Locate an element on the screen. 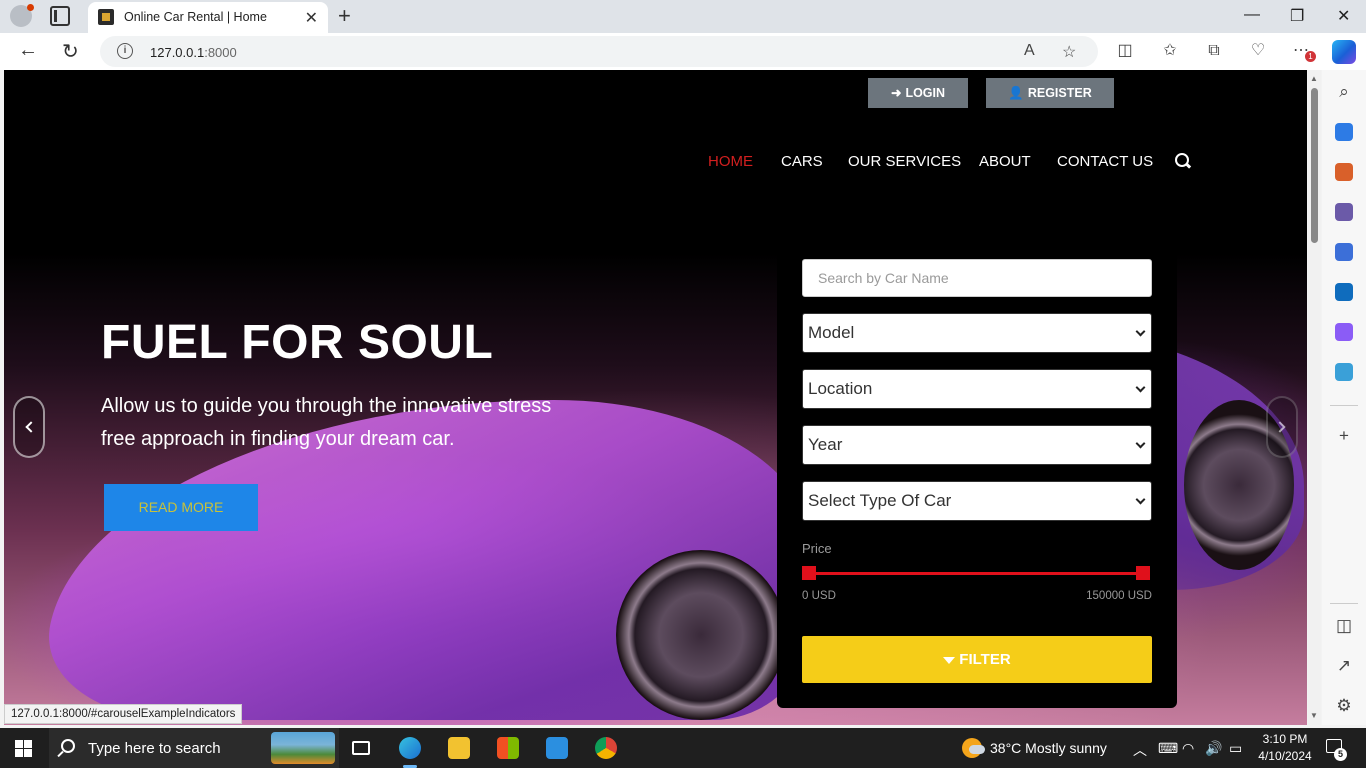  location-select: Location is located at coordinates (977, 389).